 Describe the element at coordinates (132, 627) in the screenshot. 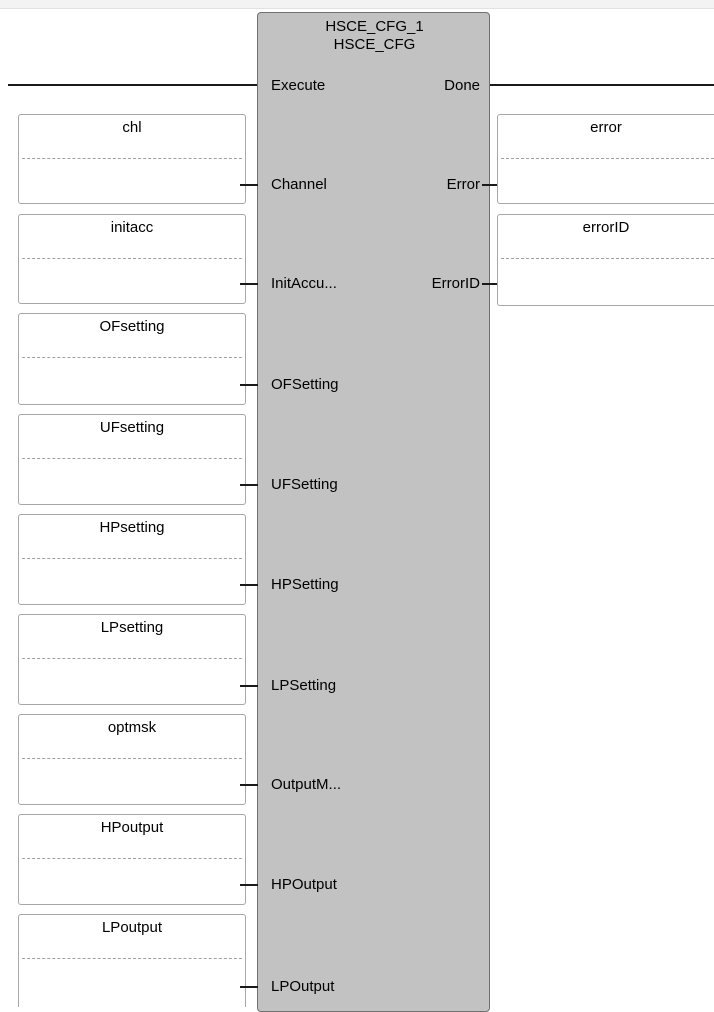

I see `variable-label: LPsetting` at that location.